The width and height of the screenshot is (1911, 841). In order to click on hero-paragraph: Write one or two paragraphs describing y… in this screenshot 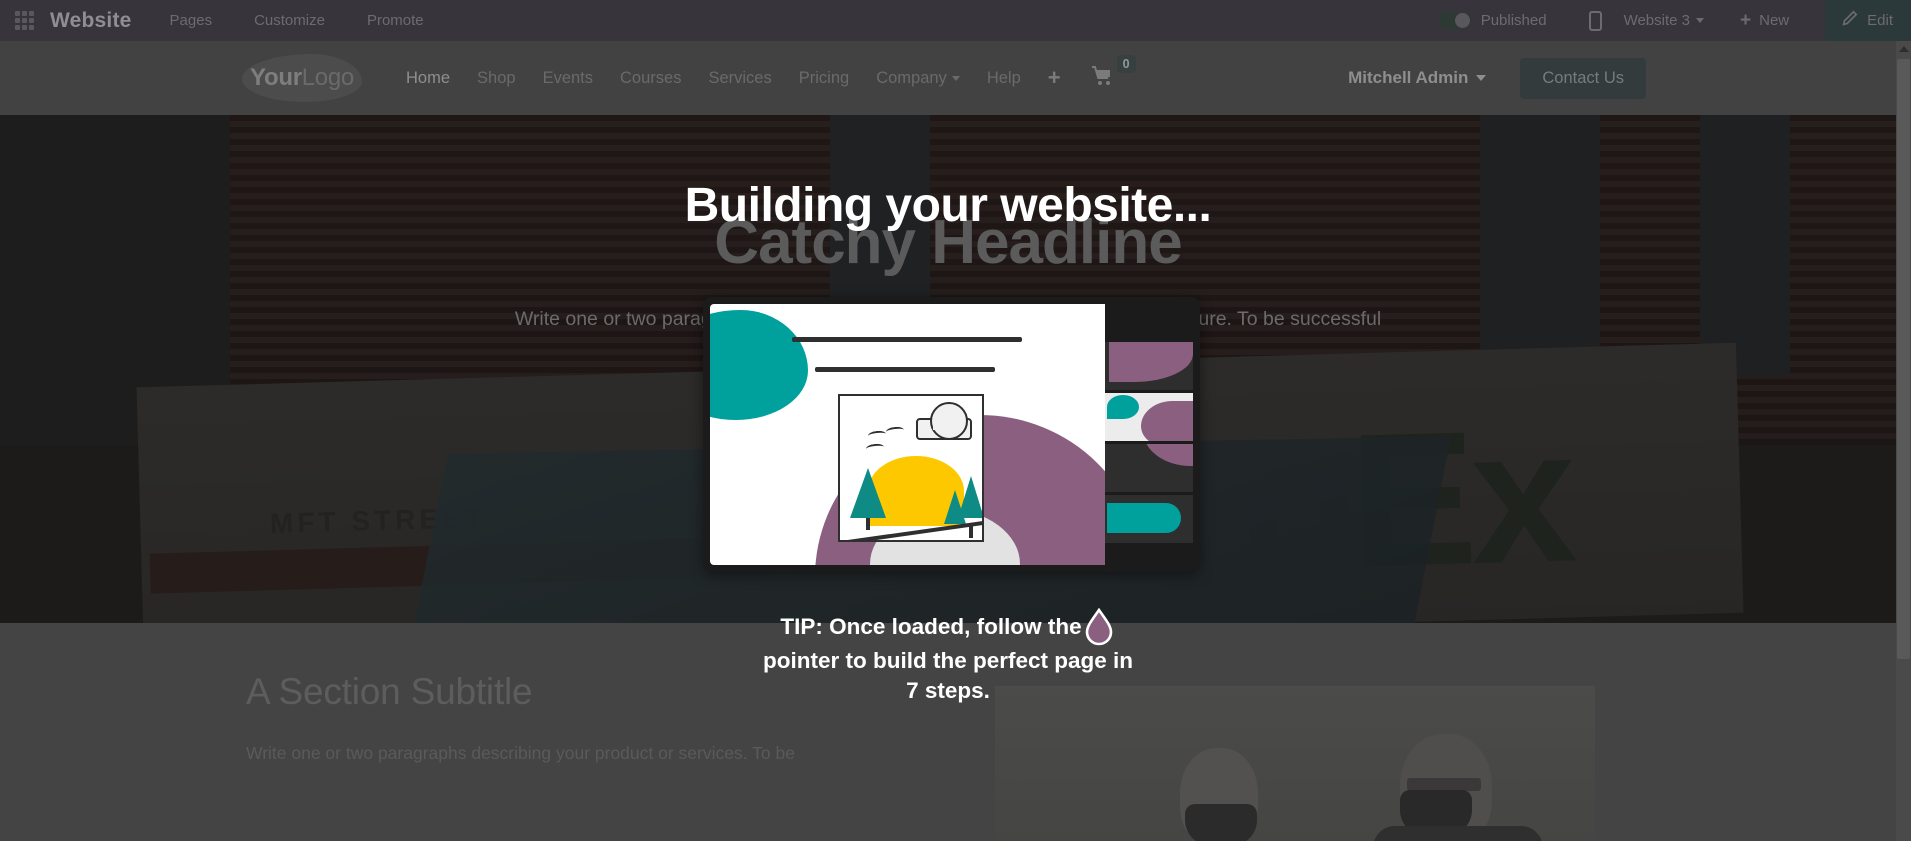, I will do `click(948, 333)`.